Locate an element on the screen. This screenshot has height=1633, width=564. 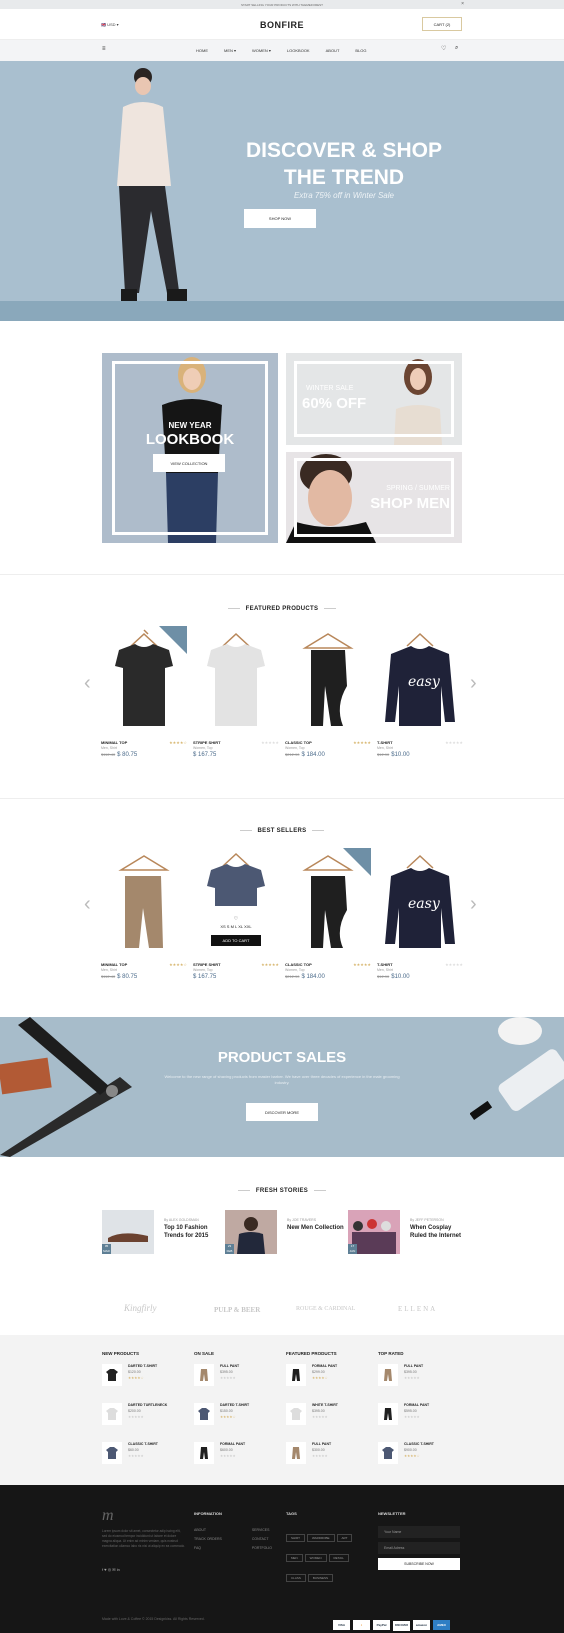
tag: BUSINESS is located at coordinates (320, 1578).